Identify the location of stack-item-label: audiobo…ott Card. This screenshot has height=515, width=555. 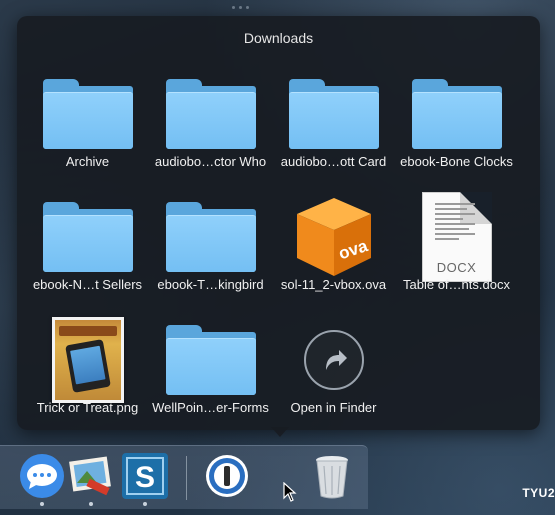
(333, 161).